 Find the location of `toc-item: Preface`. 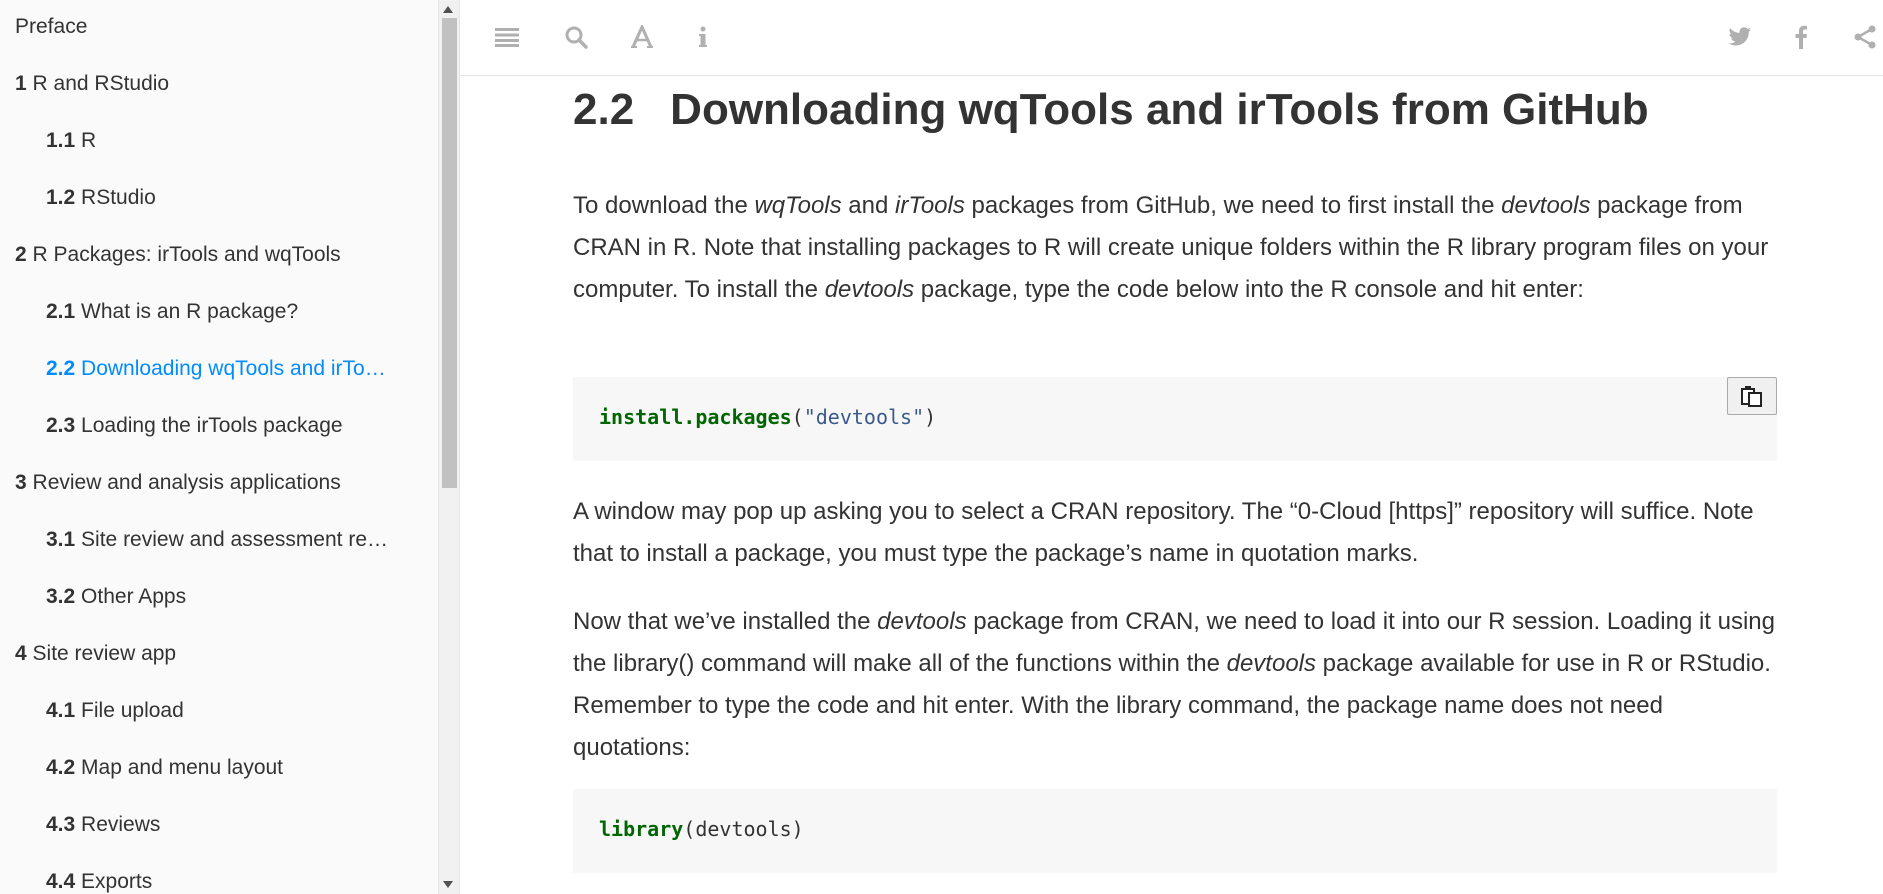

toc-item: Preface is located at coordinates (210, 28).